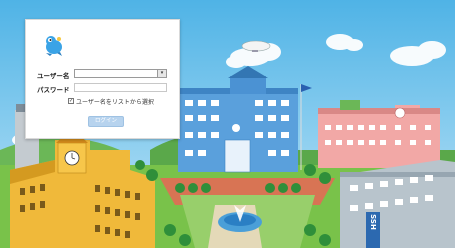 This screenshot has width=455, height=248. What do you see at coordinates (161, 73) in the screenshot?
I see `chevron-down-icon: ▾` at bounding box center [161, 73].